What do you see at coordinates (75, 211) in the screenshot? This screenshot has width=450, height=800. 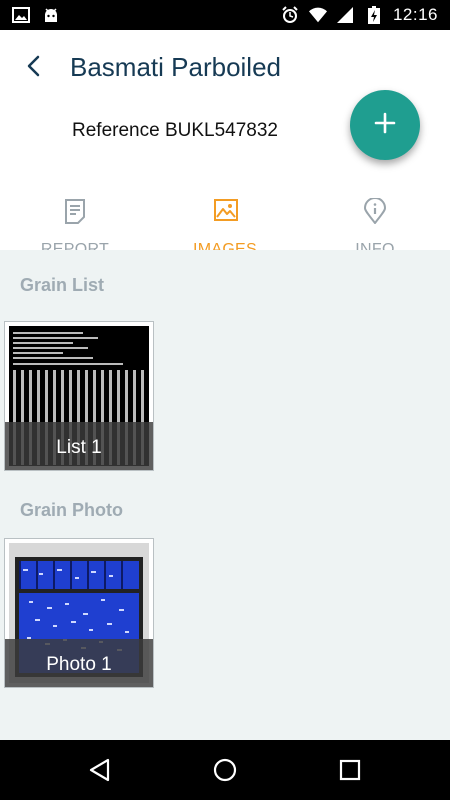 I see `report-icon` at bounding box center [75, 211].